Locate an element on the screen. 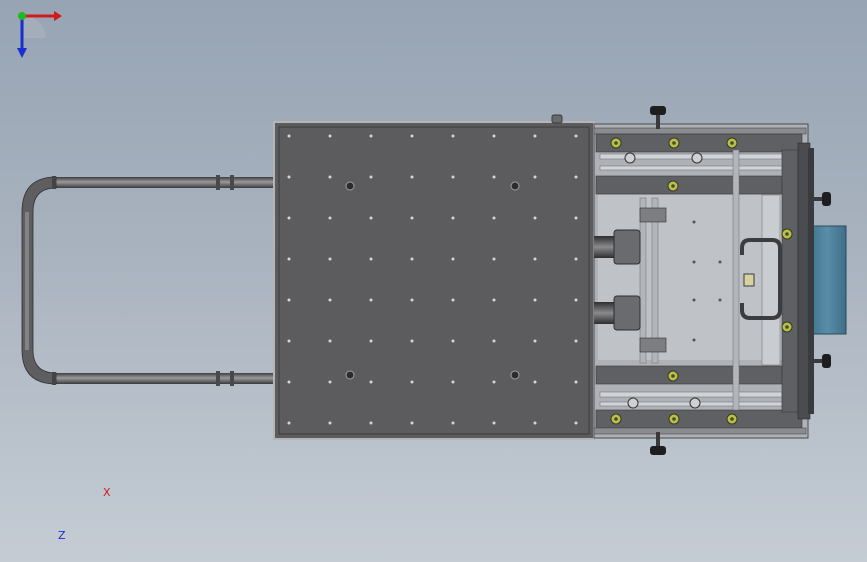 The height and width of the screenshot is (562, 867). handle-highlight is located at coordinates (27, 281).